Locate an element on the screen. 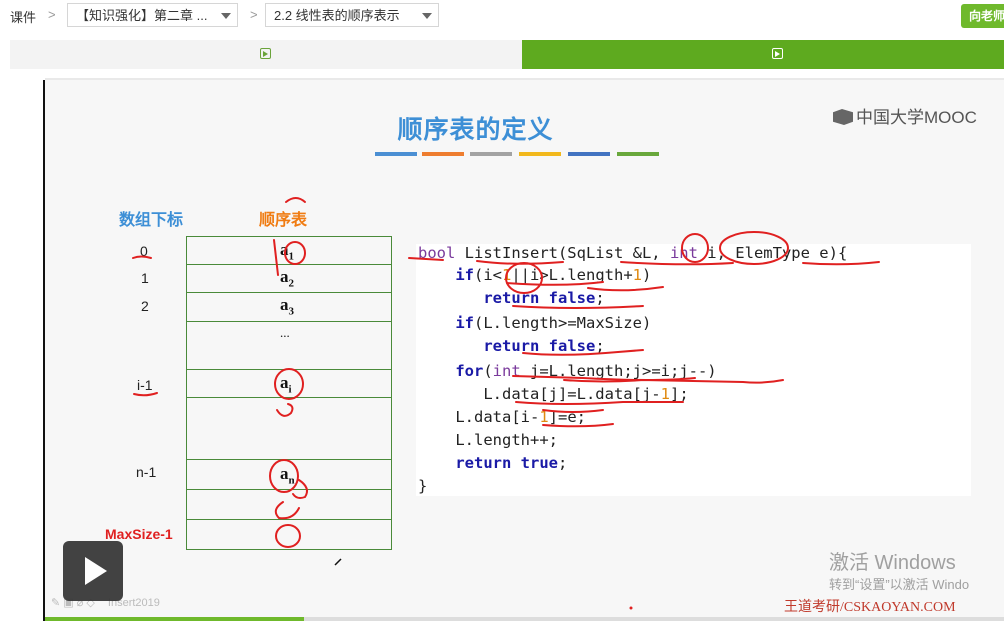 Image resolution: width=1004 pixels, height=621 pixels. slide-title: 顺序表的定义 is located at coordinates (475, 130).